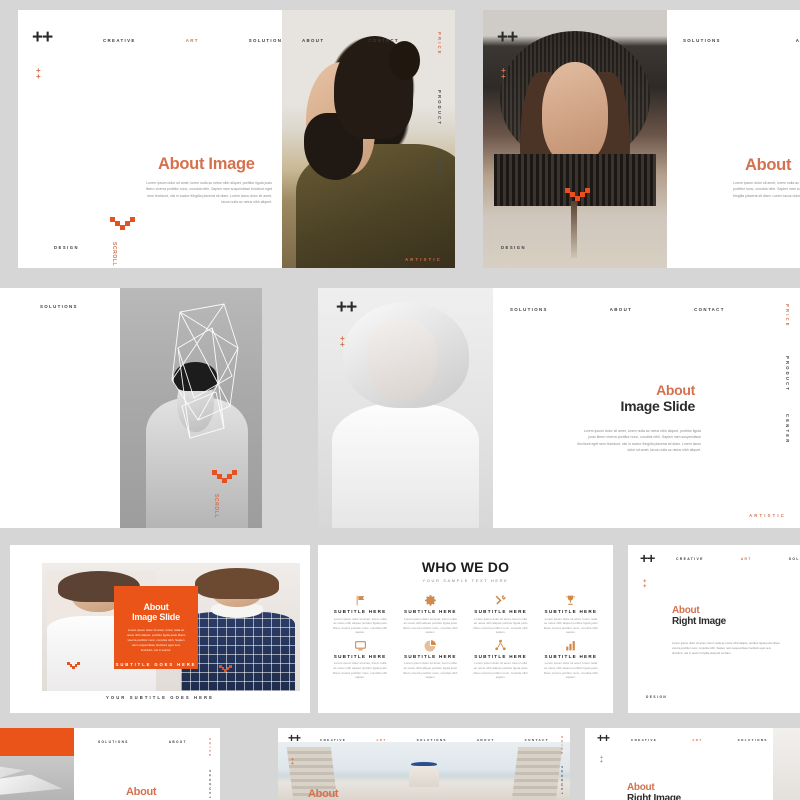 The image size is (800, 800). Describe the element at coordinates (501, 600) in the screenshot. I see `tools-icon` at that location.